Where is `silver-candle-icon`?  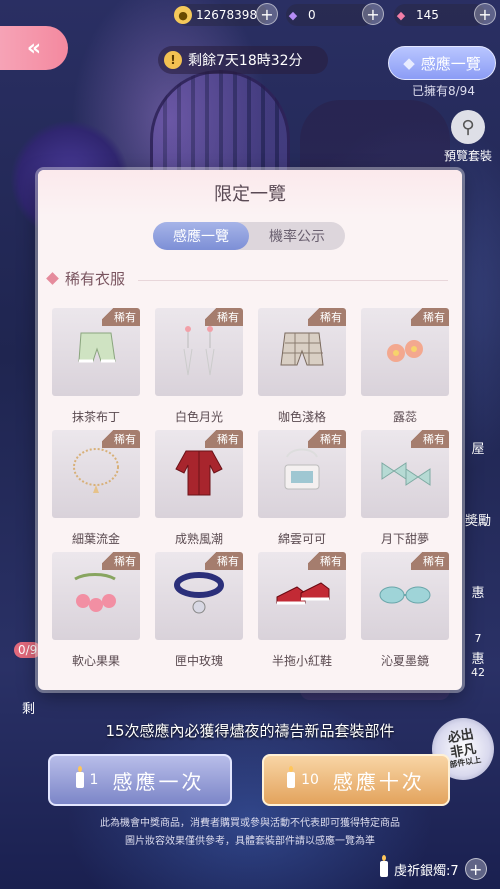
silver-candle-icon is located at coordinates (384, 866).